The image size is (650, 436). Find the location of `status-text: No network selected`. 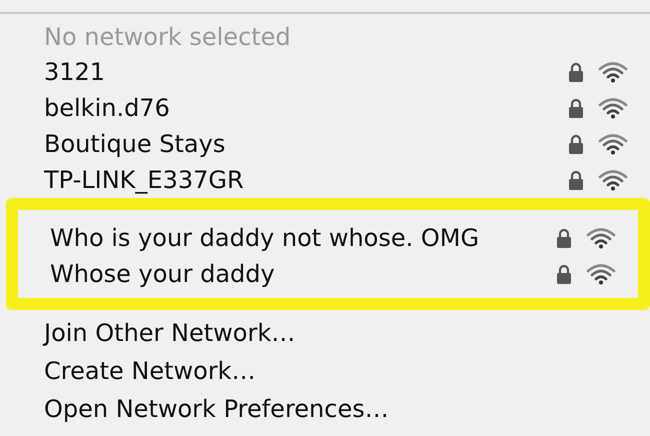

status-text: No network selected is located at coordinates (167, 37).